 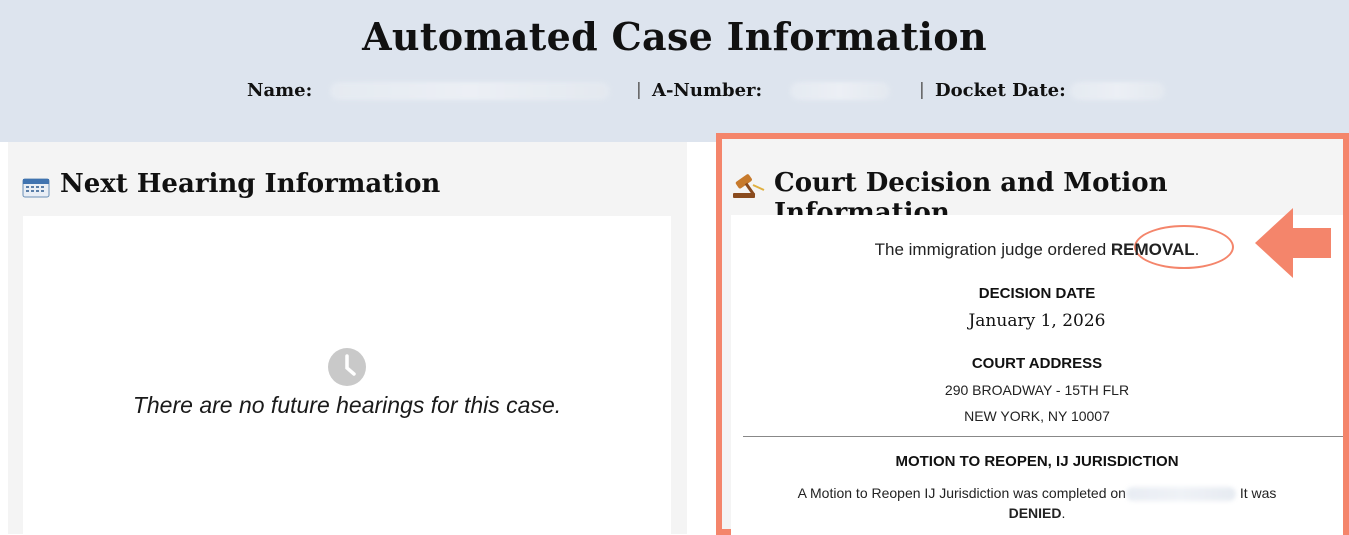 I want to click on court-address-line2: NEW YORK, NY 10007, so click(x=1037, y=416).